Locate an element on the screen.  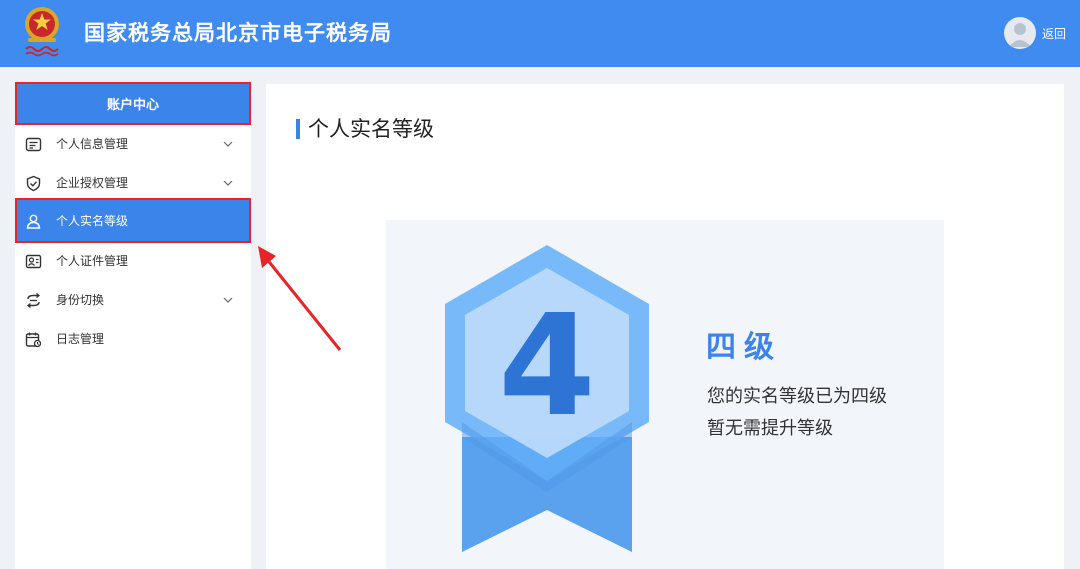
level-description-line2: 暂无需提升等级 is located at coordinates (770, 428).